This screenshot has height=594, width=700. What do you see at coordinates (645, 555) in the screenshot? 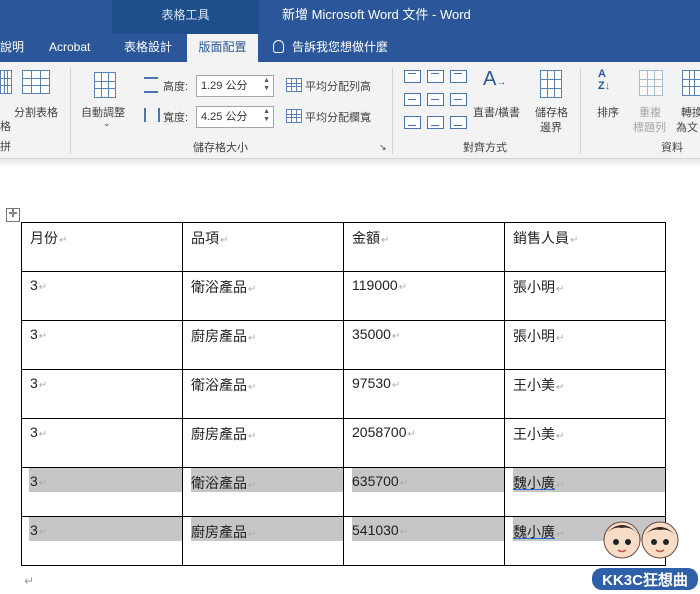
I see `kk3c-watermark-logo: KK3C狂想曲` at bounding box center [645, 555].